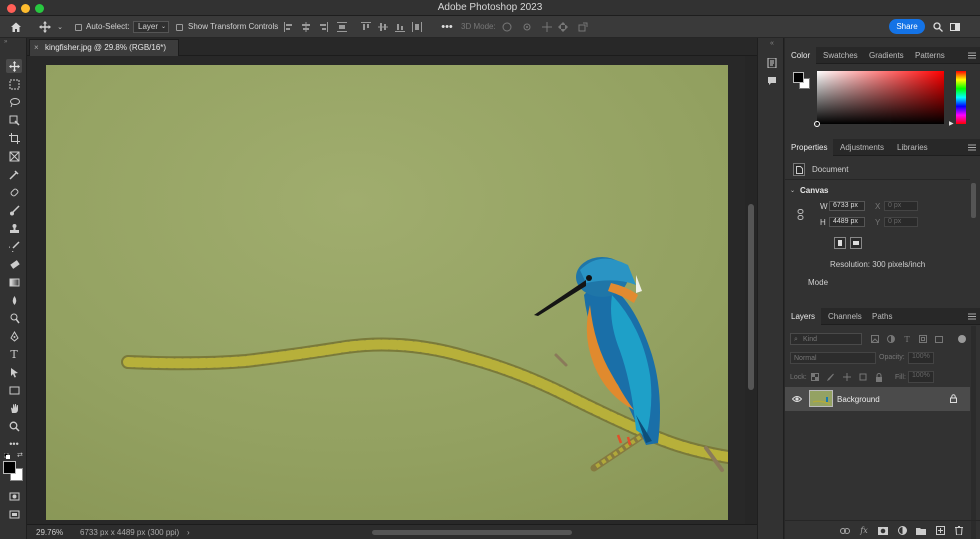  Describe the element at coordinates (939, 339) in the screenshot. I see `filter-smart-object-icon` at that location.